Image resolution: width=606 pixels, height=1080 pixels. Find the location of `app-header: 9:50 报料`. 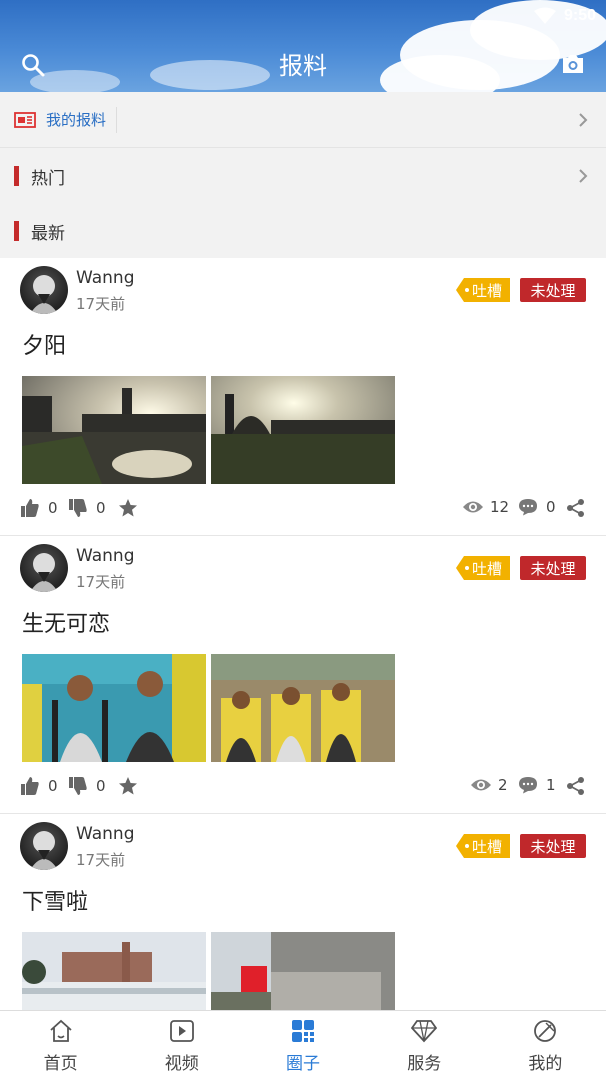

app-header: 9:50 报料 is located at coordinates (303, 46).